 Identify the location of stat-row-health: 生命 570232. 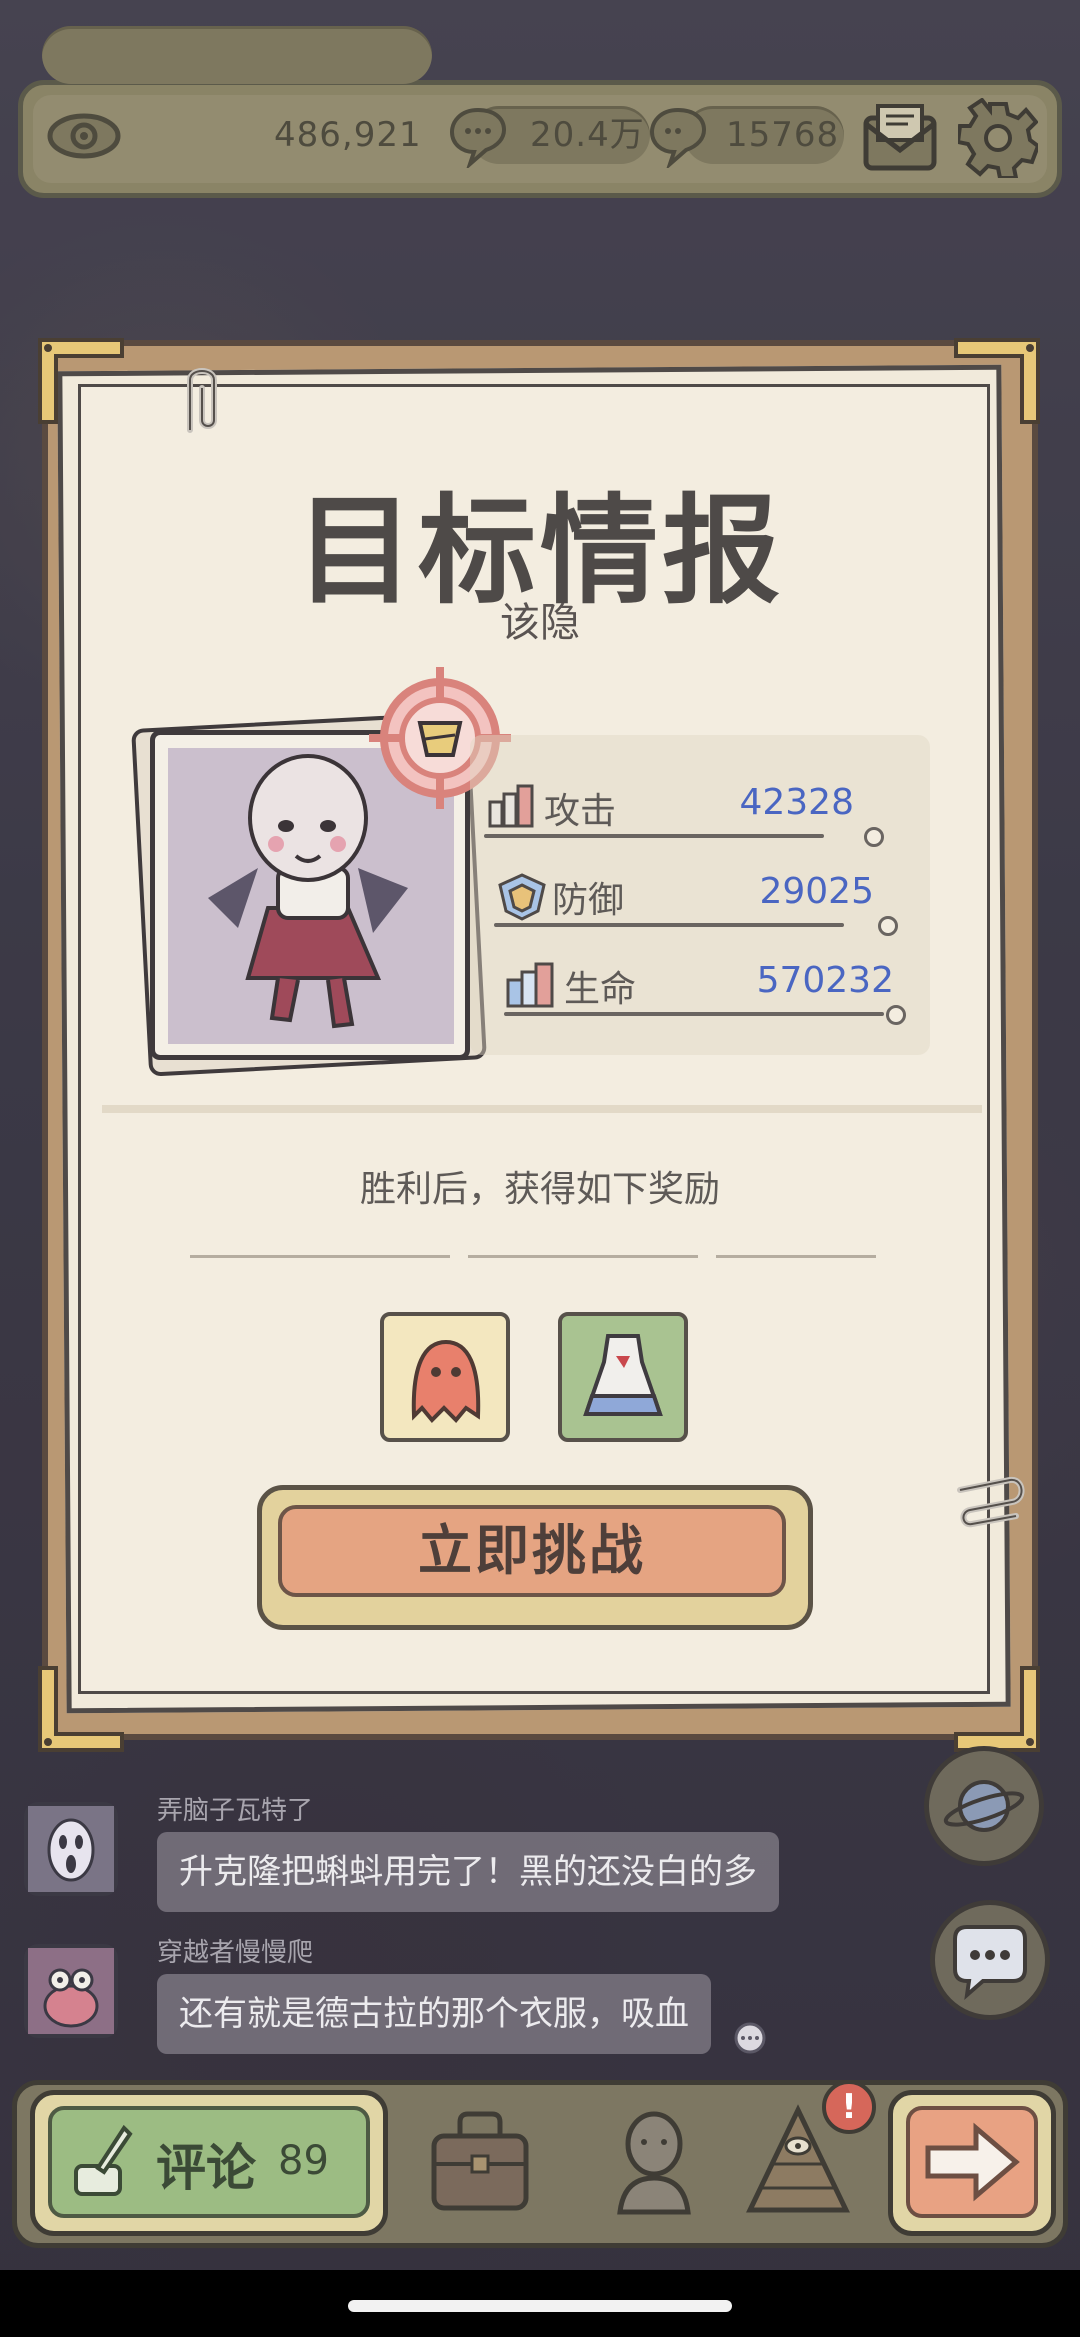
(709, 992).